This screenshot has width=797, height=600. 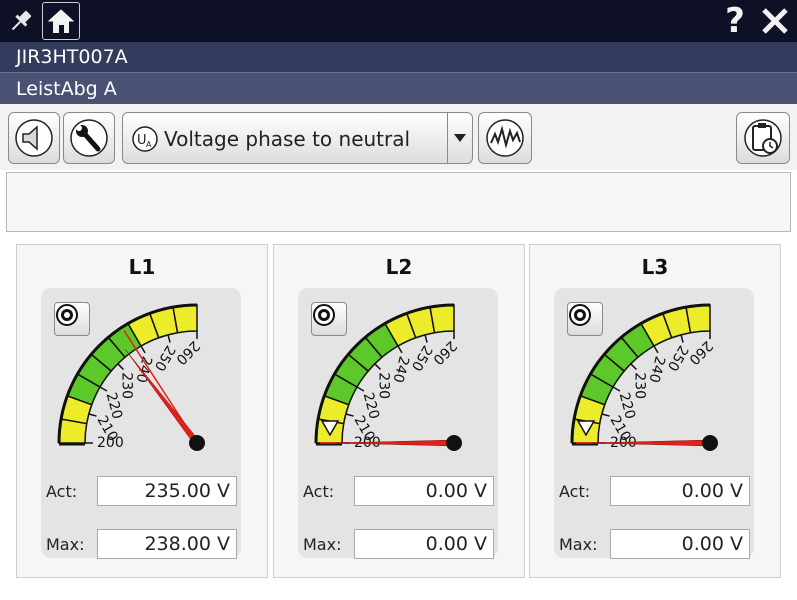 What do you see at coordinates (72, 57) in the screenshot?
I see `device-id: JIR3HT007A` at bounding box center [72, 57].